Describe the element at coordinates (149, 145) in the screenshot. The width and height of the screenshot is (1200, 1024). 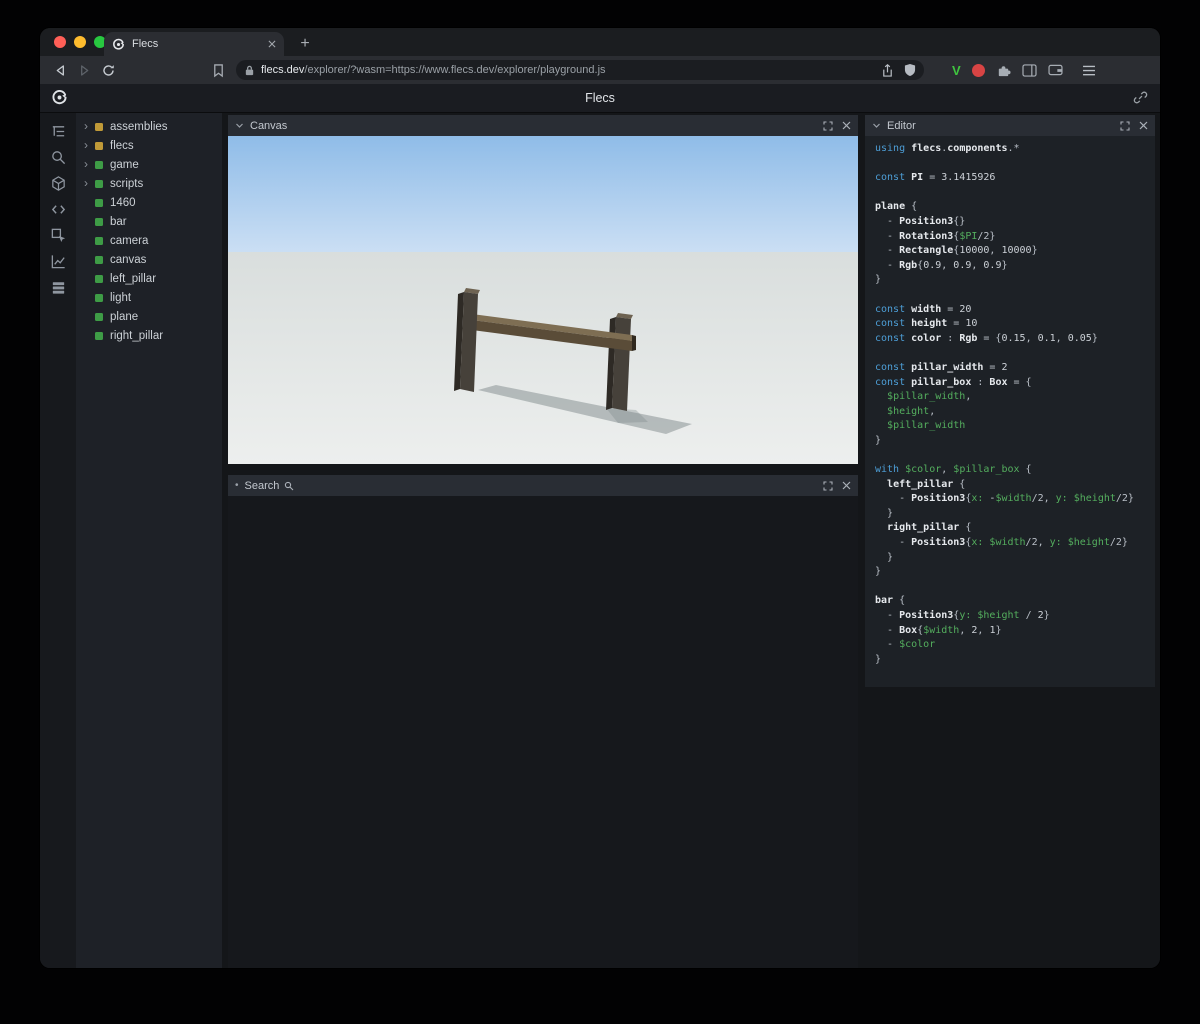
I see `tree-item-flecs: › flecs` at that location.